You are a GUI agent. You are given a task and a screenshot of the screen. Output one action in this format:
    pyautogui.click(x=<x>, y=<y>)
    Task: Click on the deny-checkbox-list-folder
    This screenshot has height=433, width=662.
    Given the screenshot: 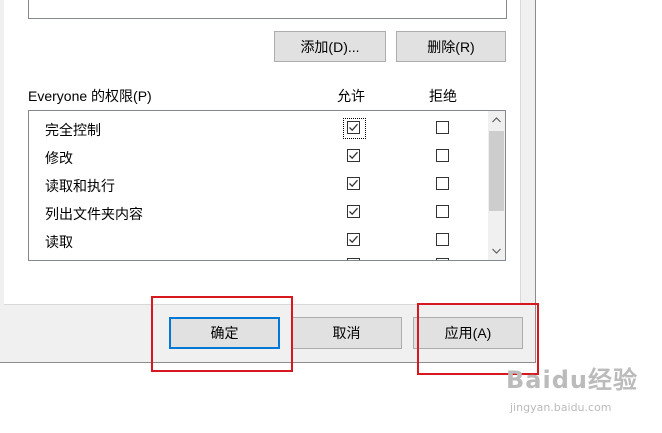 What is the action you would take?
    pyautogui.click(x=442, y=211)
    